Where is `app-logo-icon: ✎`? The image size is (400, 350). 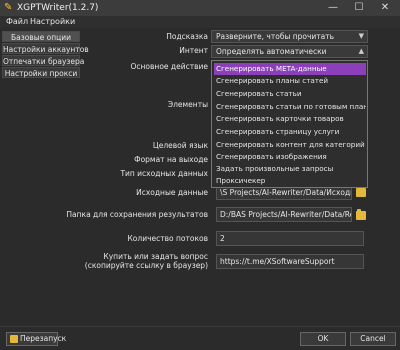 app-logo-icon: ✎ is located at coordinates (8, 7).